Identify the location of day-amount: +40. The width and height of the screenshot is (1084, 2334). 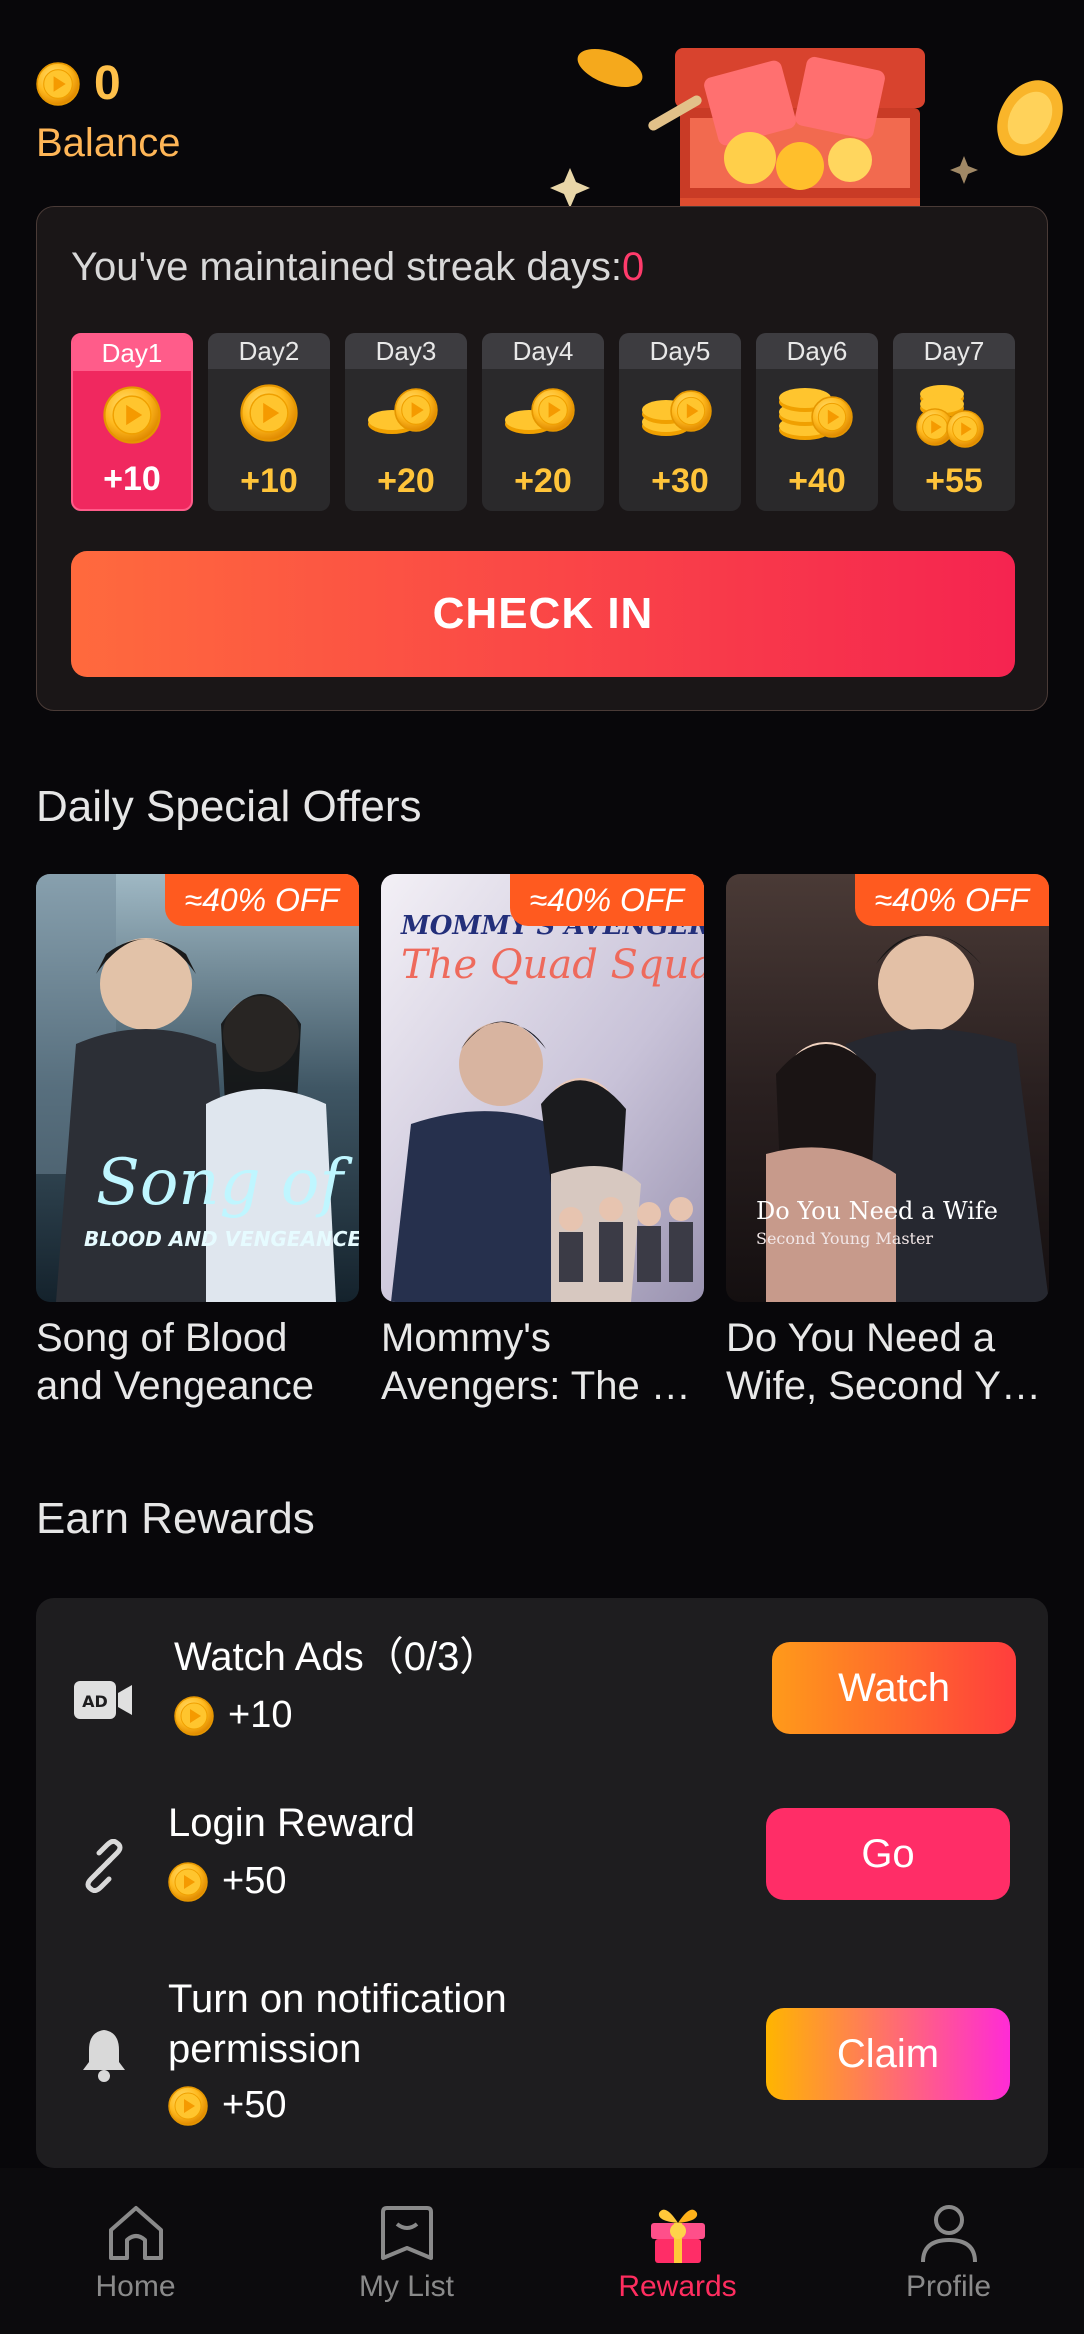
(817, 481).